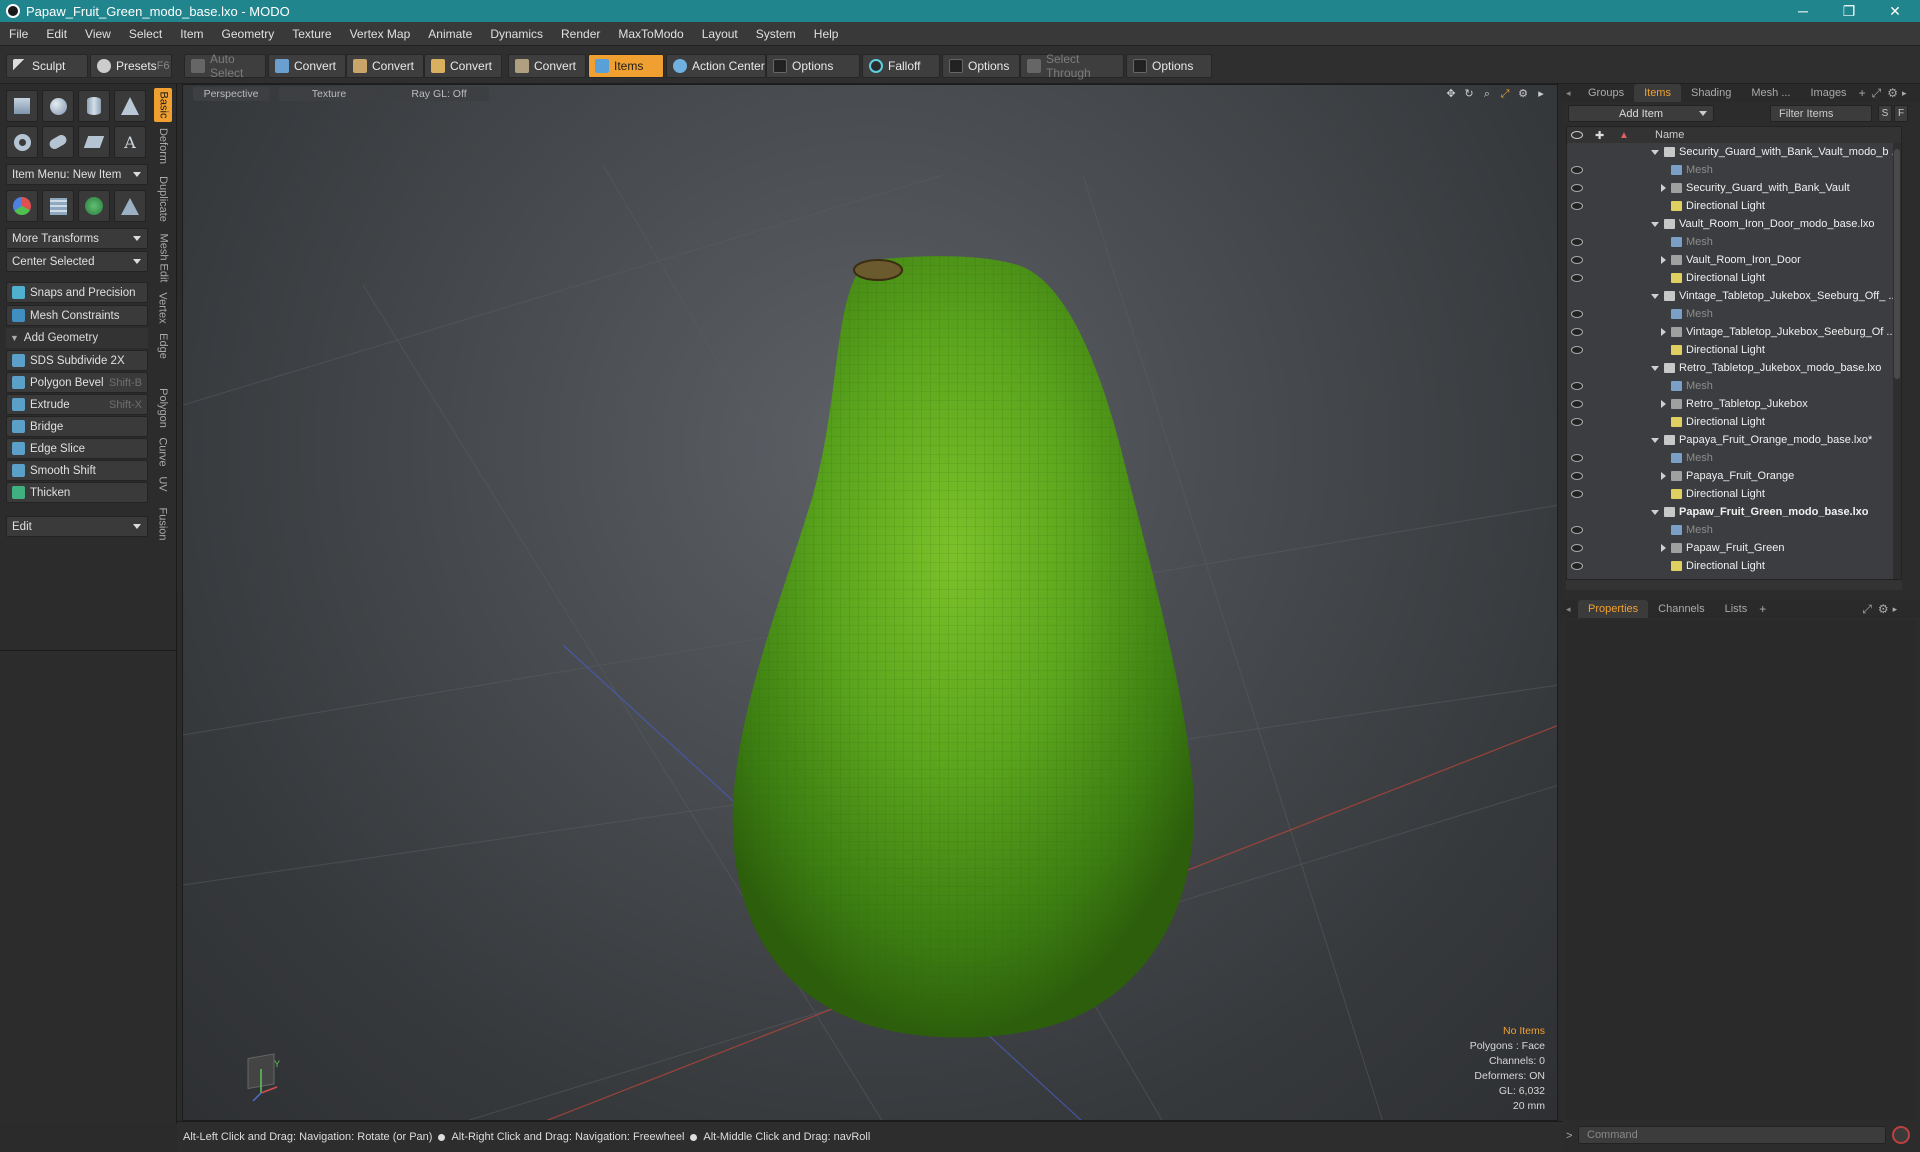 Image resolution: width=1920 pixels, height=1152 pixels. I want to click on thicken-button: Thicken, so click(77, 492).